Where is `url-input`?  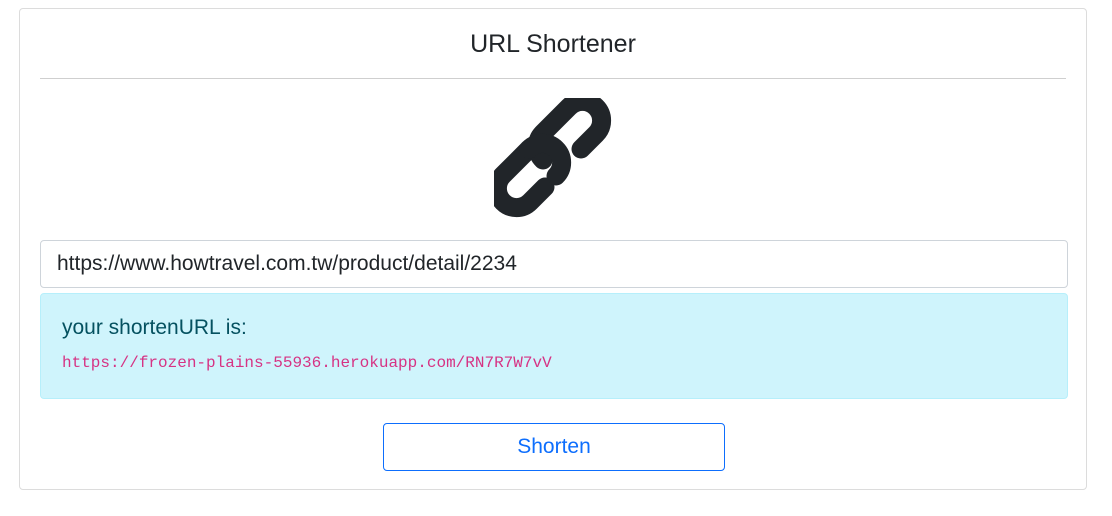 url-input is located at coordinates (554, 264).